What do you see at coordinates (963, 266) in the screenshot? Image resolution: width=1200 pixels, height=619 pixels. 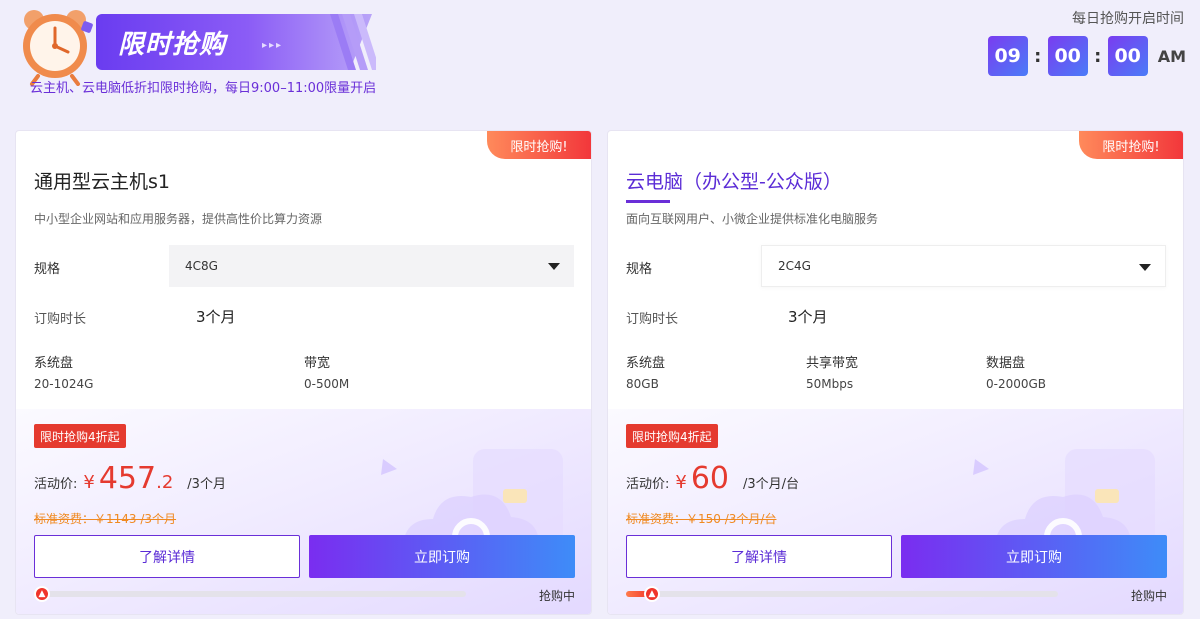 I see `spec-select: 2C4G` at bounding box center [963, 266].